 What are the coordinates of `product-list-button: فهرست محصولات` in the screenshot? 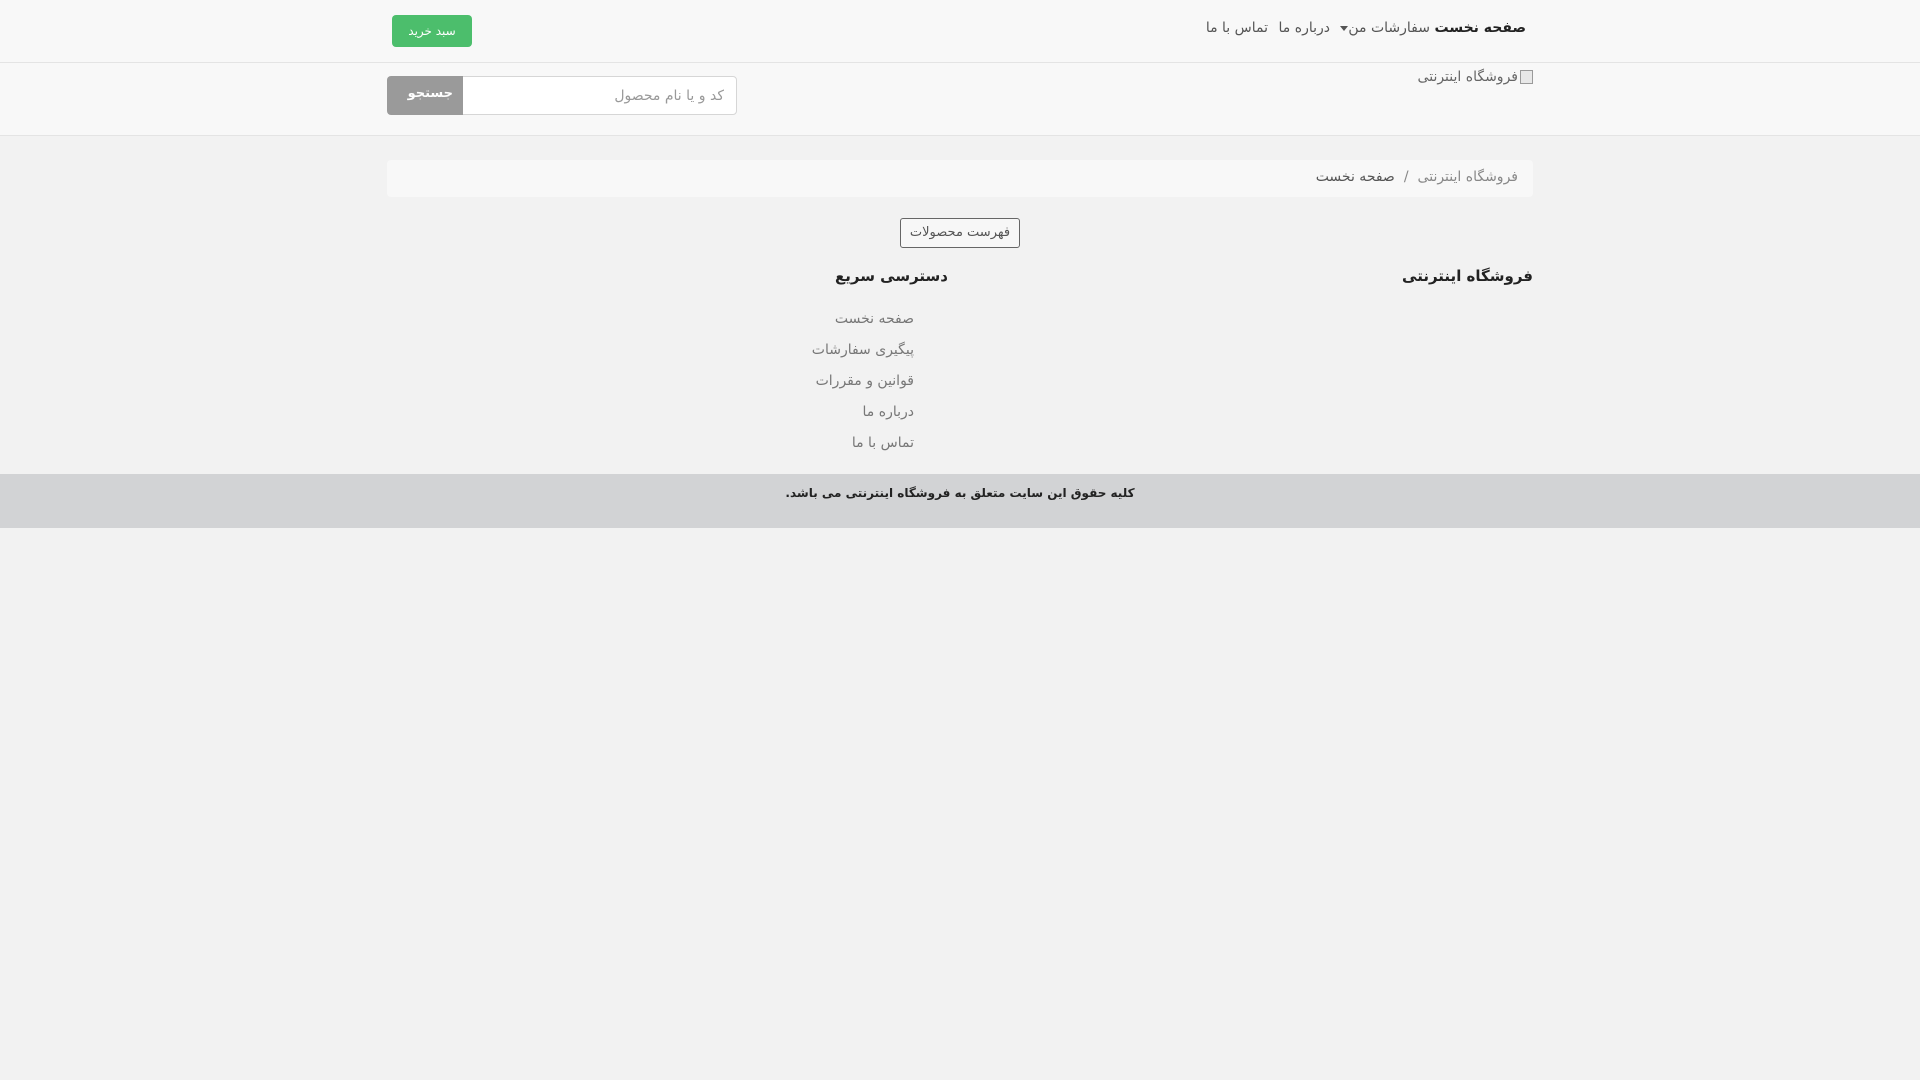 It's located at (960, 233).